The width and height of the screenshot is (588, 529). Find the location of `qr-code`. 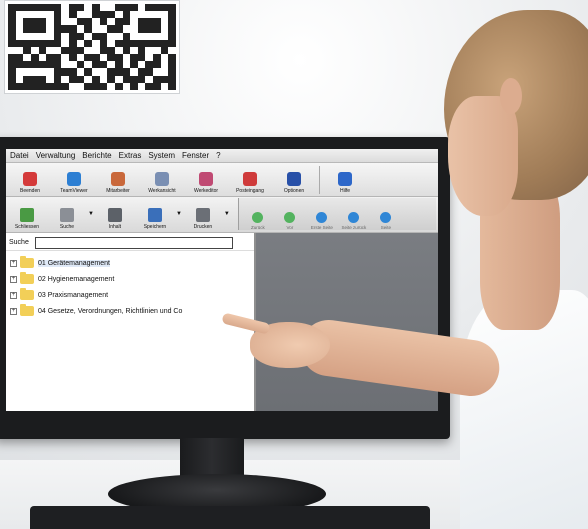

qr-code is located at coordinates (92, 47).